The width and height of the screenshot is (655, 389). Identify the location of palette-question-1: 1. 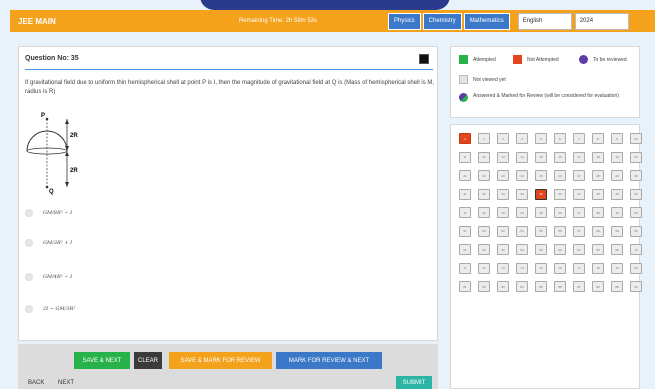
(465, 138).